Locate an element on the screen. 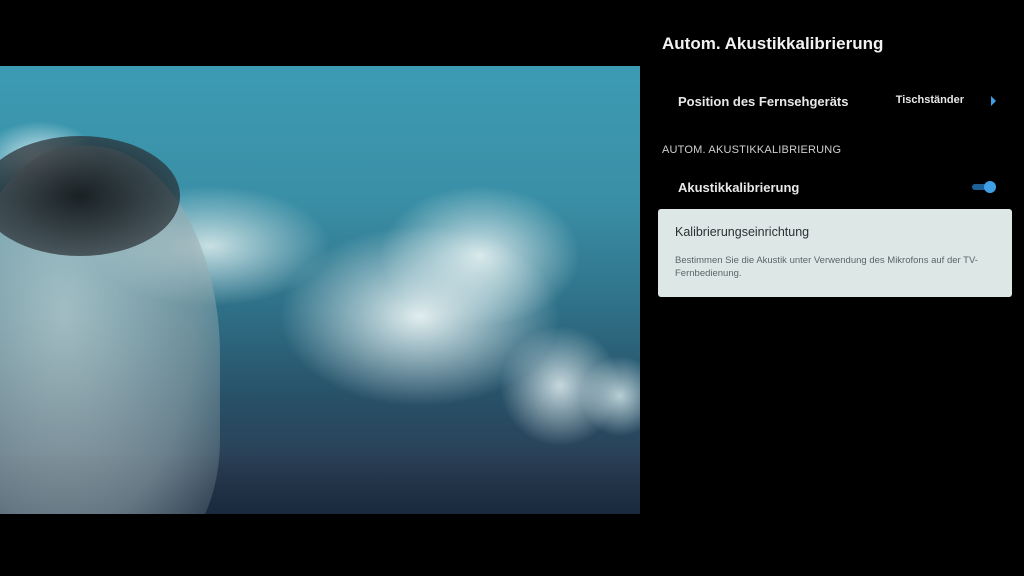  tv-position-value: Tischständer is located at coordinates (929, 100).